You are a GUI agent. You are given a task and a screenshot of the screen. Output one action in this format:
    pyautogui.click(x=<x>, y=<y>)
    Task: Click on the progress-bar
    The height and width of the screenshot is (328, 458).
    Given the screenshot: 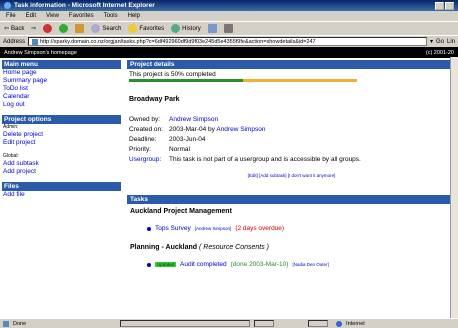 What is the action you would take?
    pyautogui.click(x=243, y=80)
    